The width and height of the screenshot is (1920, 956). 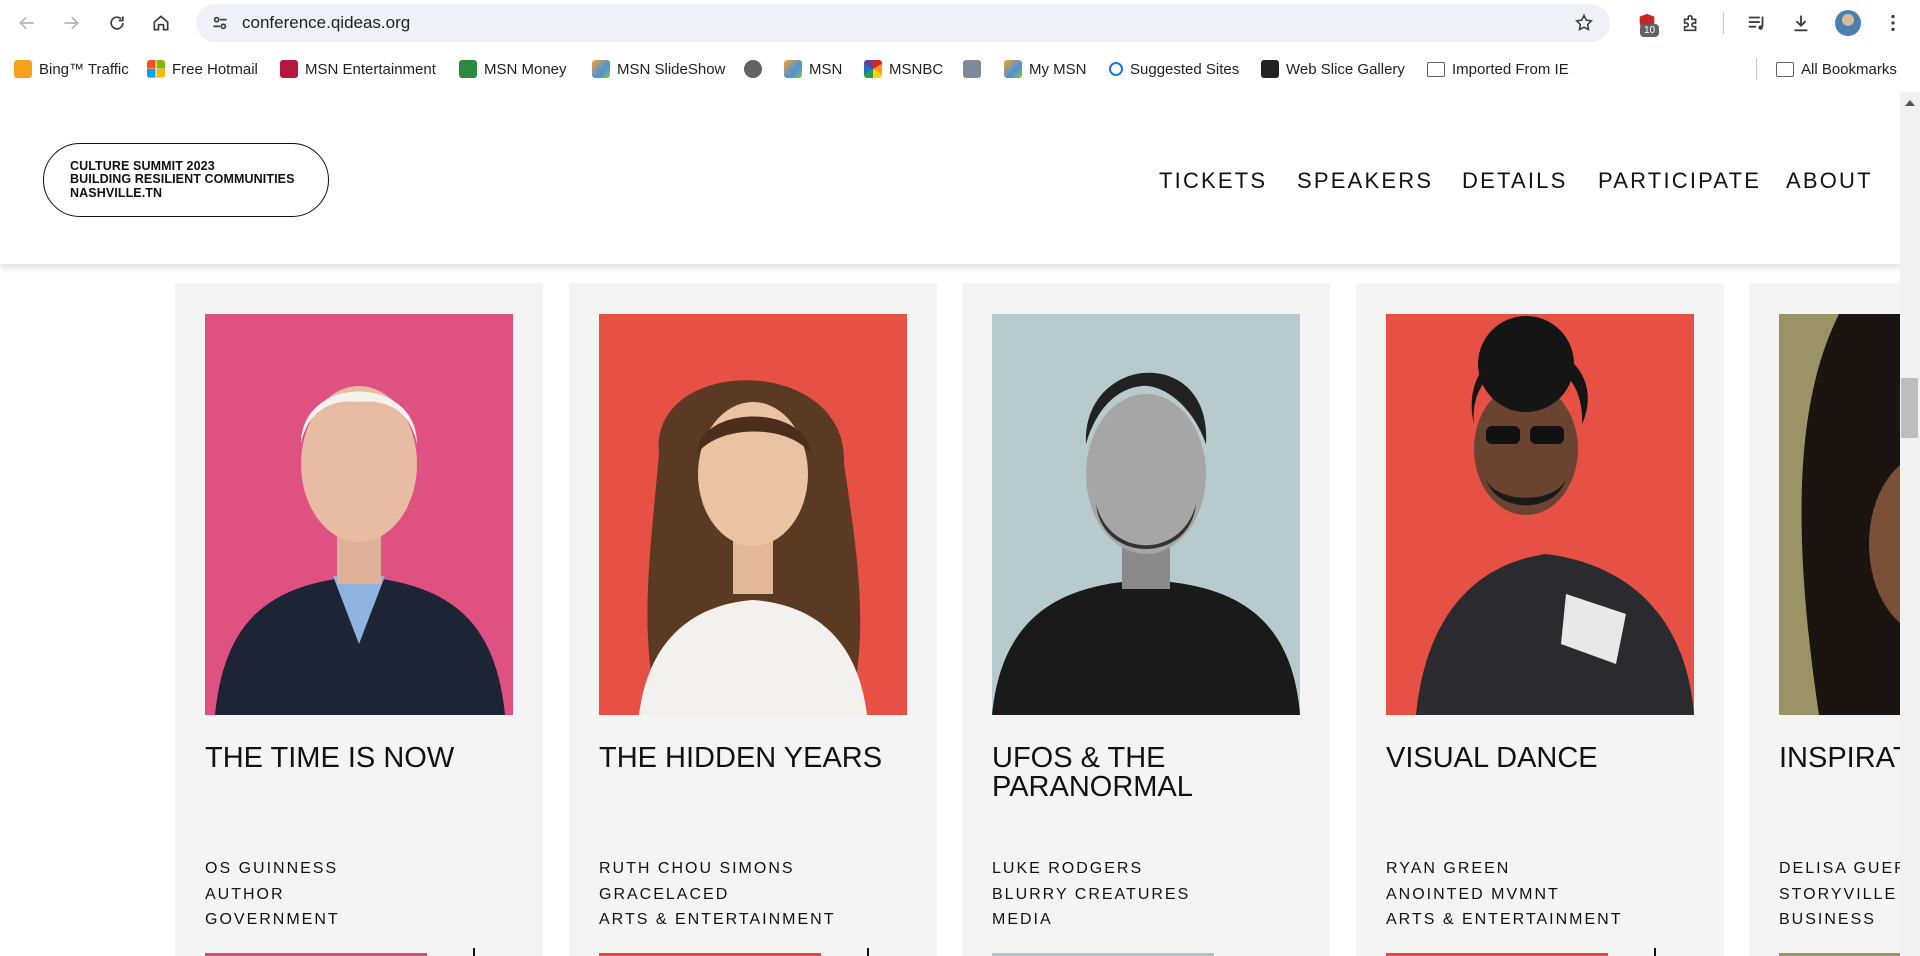 What do you see at coordinates (1910, 524) in the screenshot?
I see `page-scrollbar` at bounding box center [1910, 524].